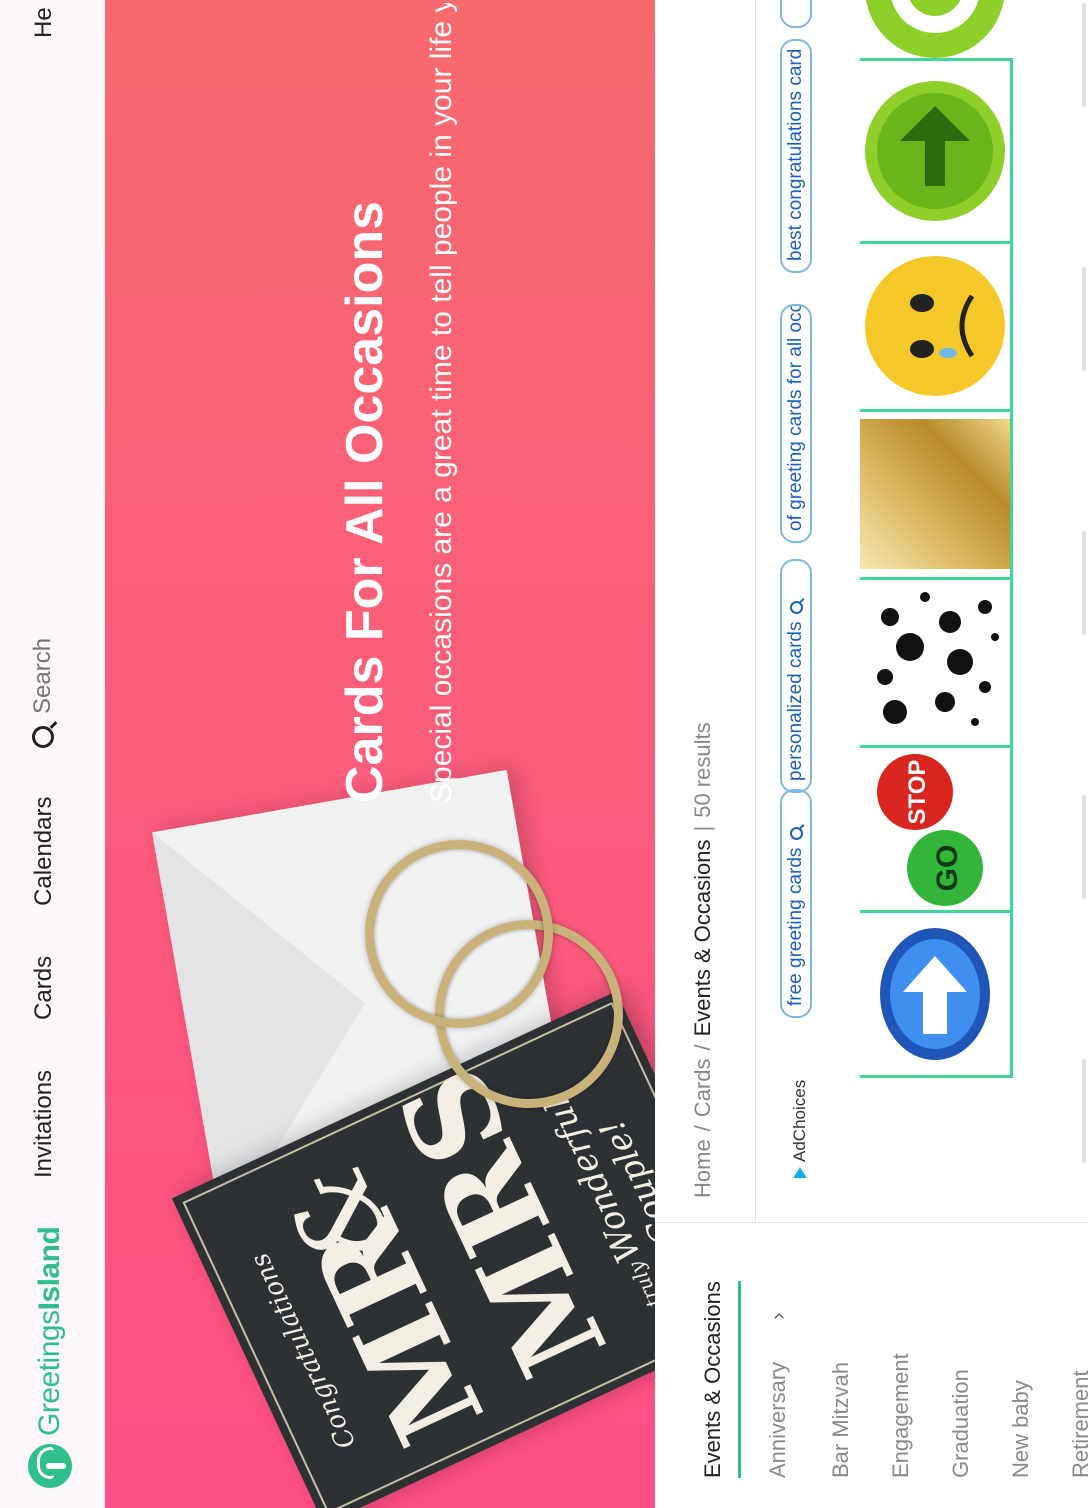  Describe the element at coordinates (917, 792) in the screenshot. I see `stop-label: STOP` at that location.